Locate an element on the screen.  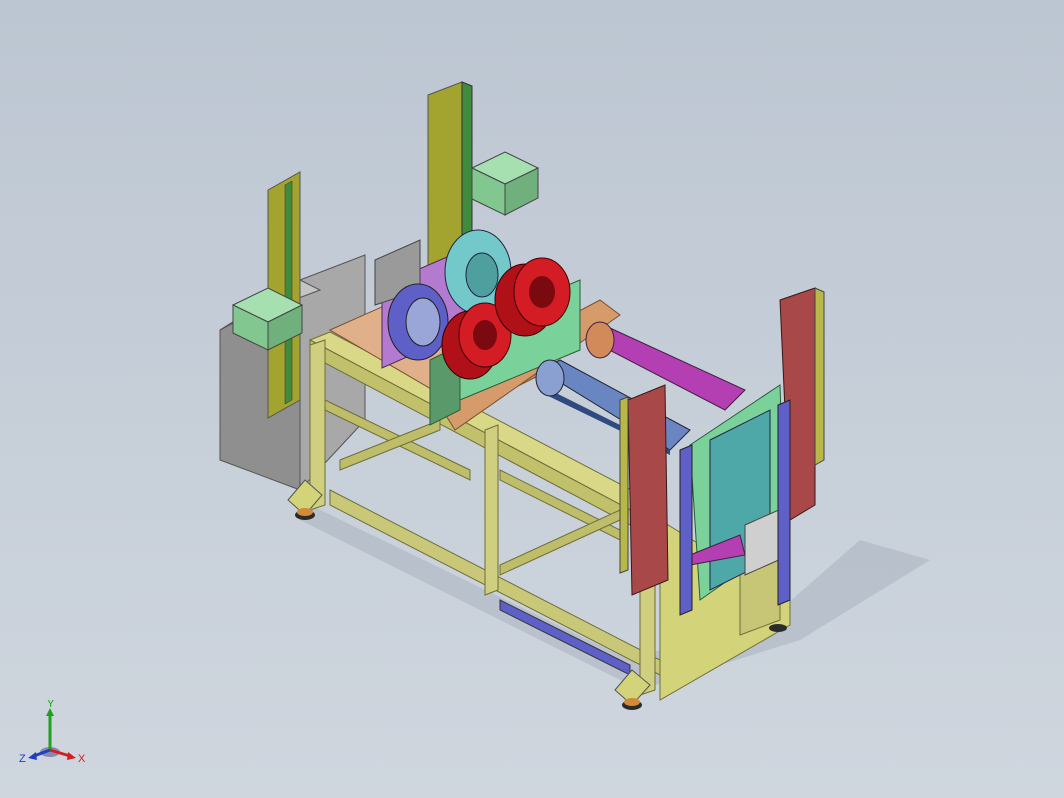
right-blue-upright is located at coordinates (686, 530).